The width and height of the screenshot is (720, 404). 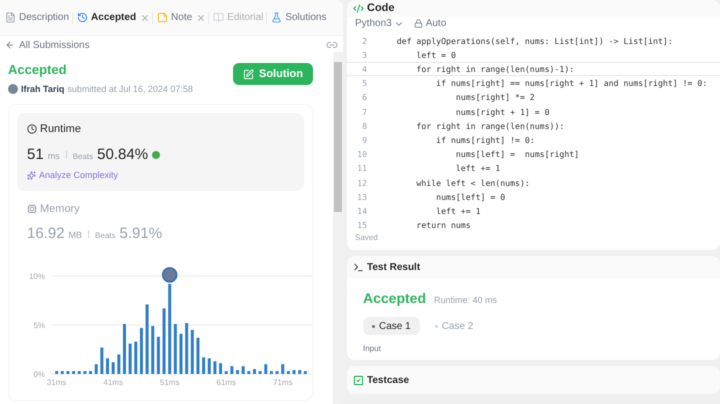 What do you see at coordinates (31, 175) in the screenshot?
I see `sparkle-icon` at bounding box center [31, 175].